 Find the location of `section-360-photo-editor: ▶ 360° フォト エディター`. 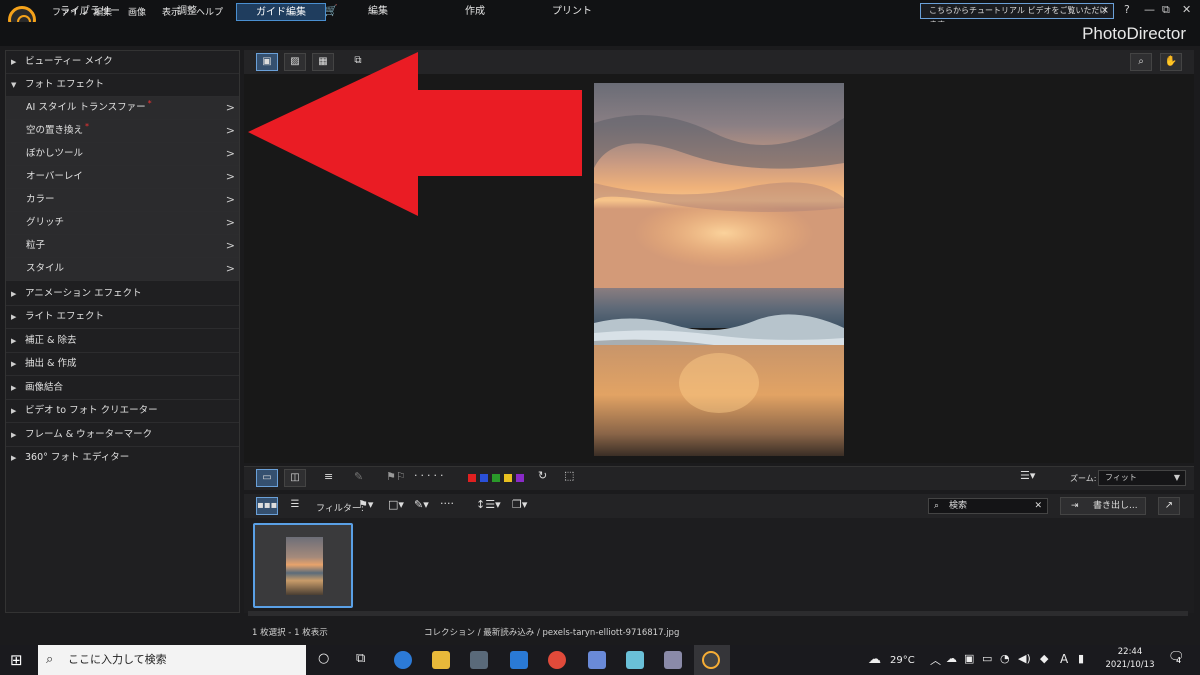

section-360-photo-editor: ▶ 360° フォト エディター is located at coordinates (122, 458).